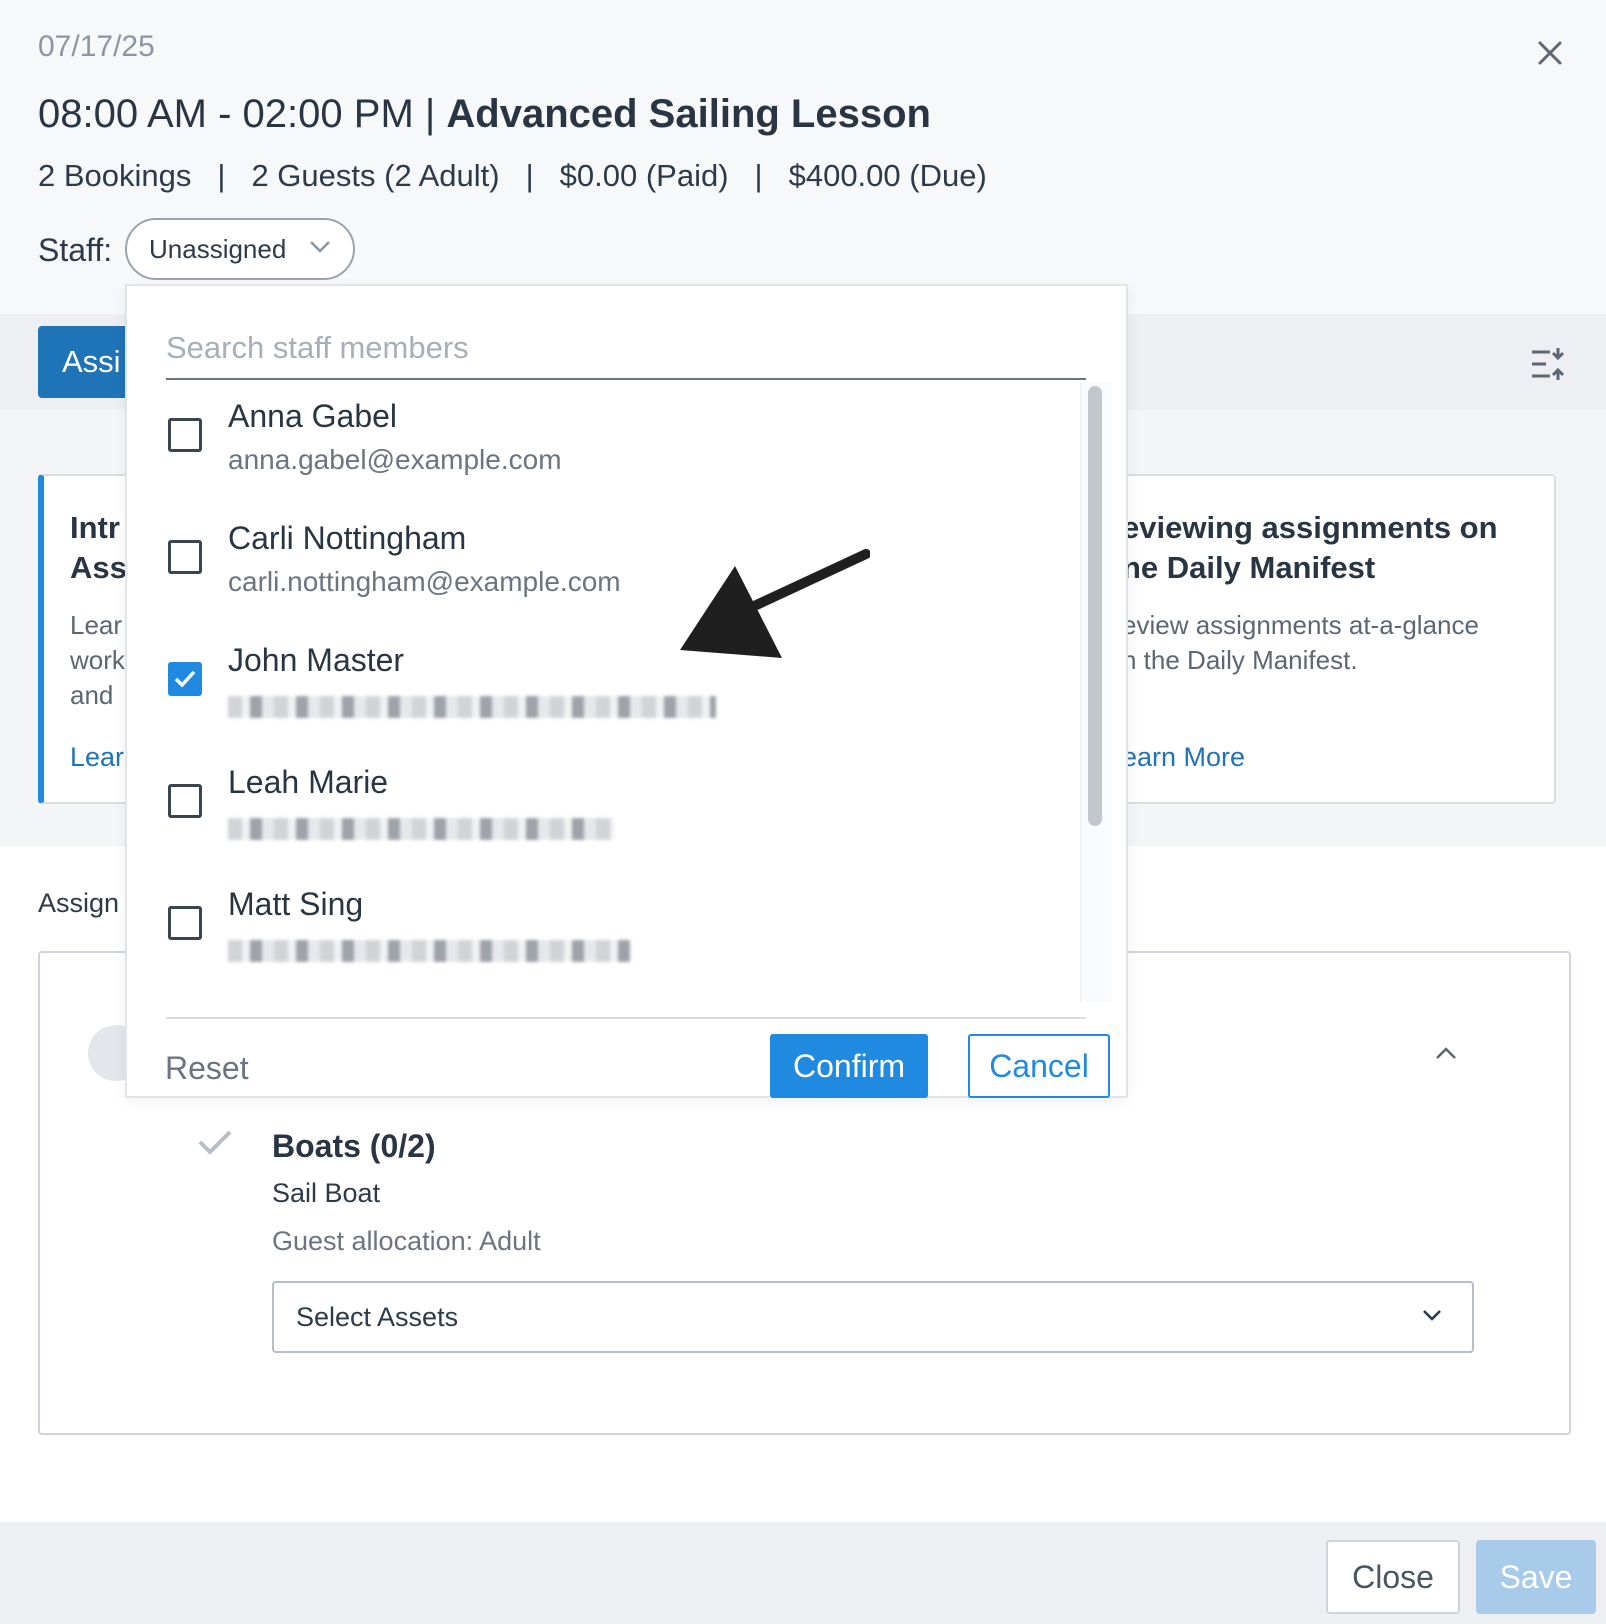  Describe the element at coordinates (242, 114) in the screenshot. I see `event-time-range: 08:00 AM - 02:00 PM |` at that location.